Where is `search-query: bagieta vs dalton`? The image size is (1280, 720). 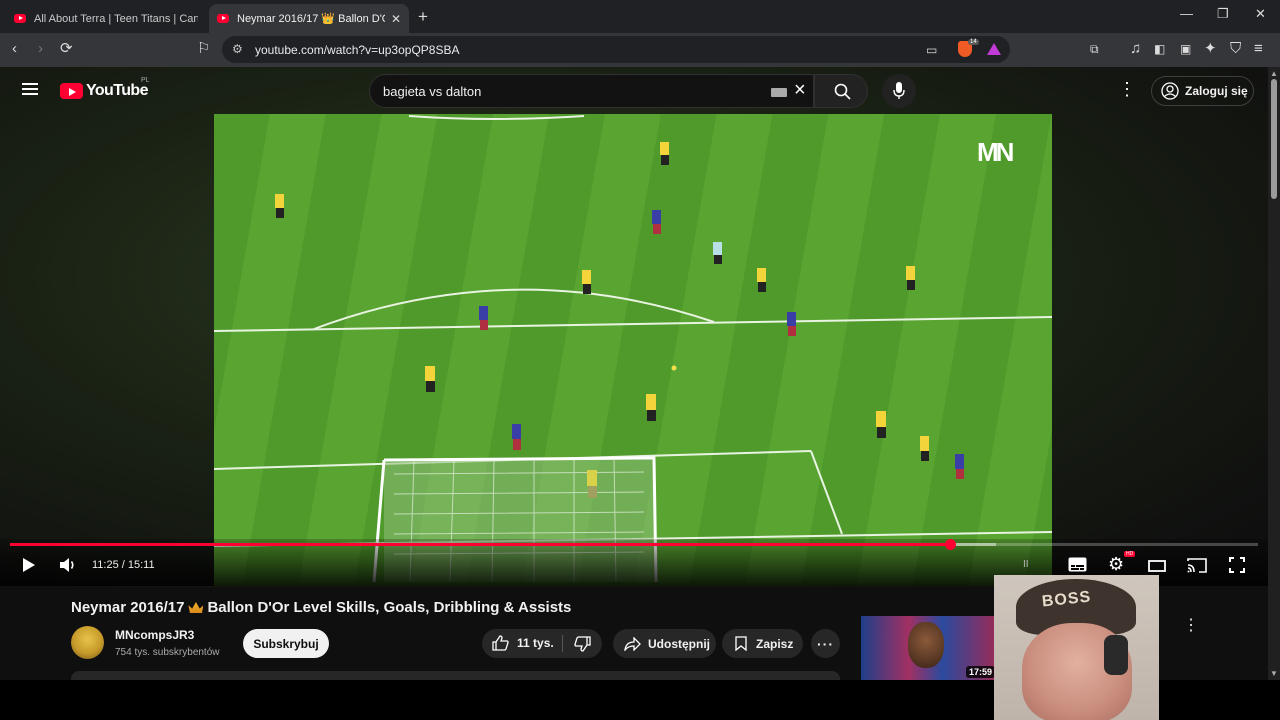
search-query: bagieta vs dalton is located at coordinates (432, 91).